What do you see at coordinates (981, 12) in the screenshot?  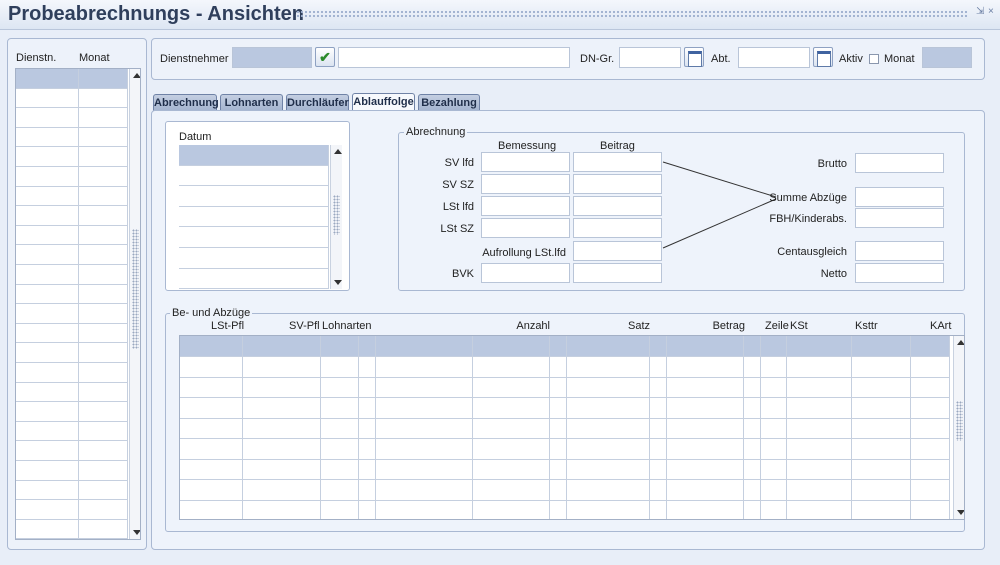 I see `restore-icon: ⇲` at bounding box center [981, 12].